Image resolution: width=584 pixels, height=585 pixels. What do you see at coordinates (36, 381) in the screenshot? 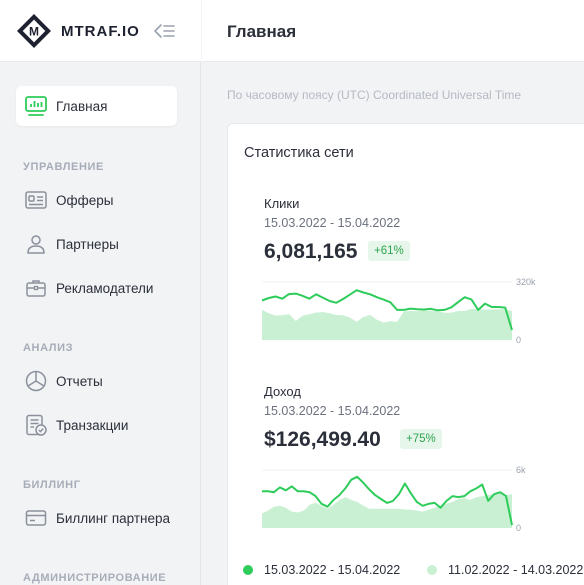
I see `pie-chart-icon` at bounding box center [36, 381].